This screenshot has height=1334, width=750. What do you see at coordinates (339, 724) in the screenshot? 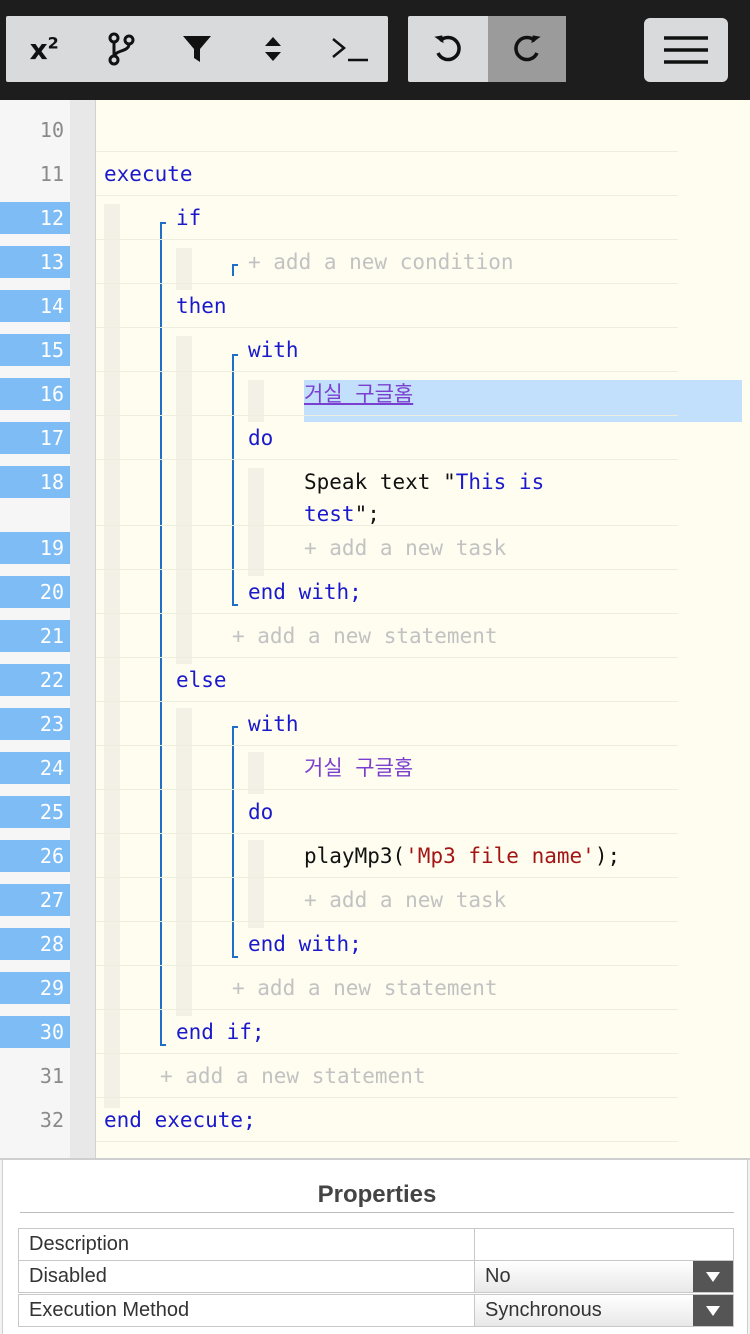
I see `code-line: 23` at bounding box center [339, 724].